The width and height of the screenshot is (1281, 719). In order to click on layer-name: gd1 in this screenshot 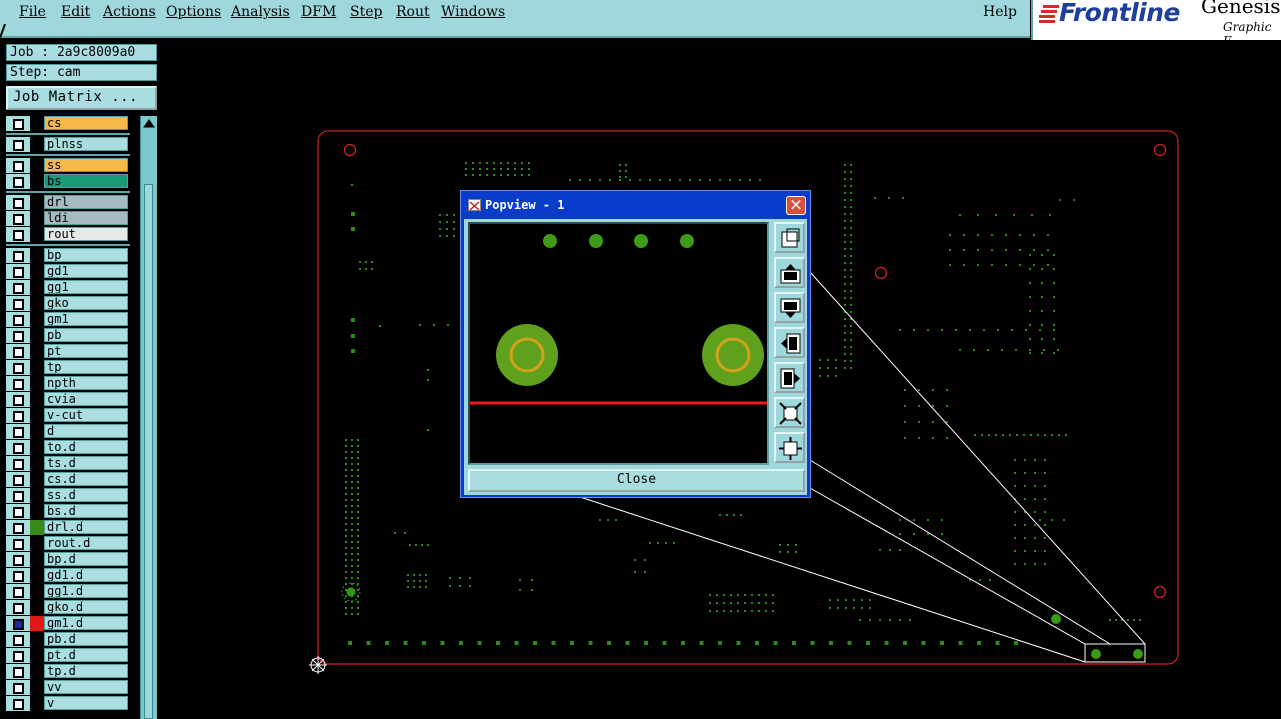, I will do `click(86, 271)`.